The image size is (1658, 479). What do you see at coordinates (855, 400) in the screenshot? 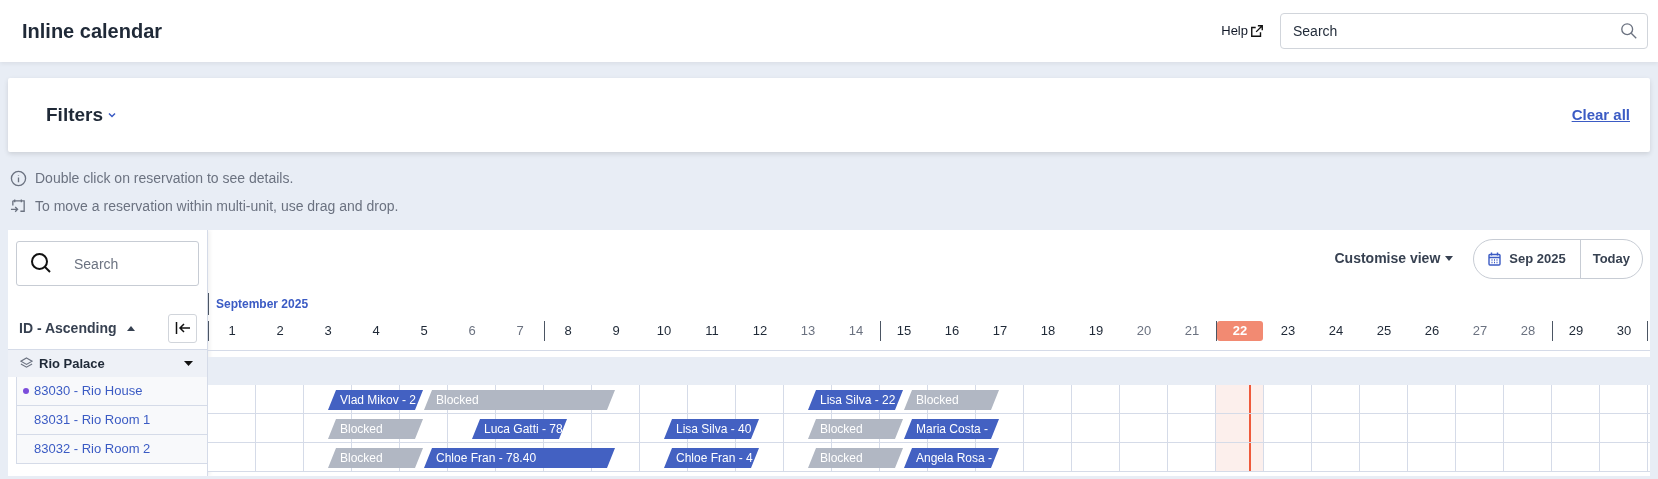
I see `reservation-bar: Lisa Silva - 22` at bounding box center [855, 400].